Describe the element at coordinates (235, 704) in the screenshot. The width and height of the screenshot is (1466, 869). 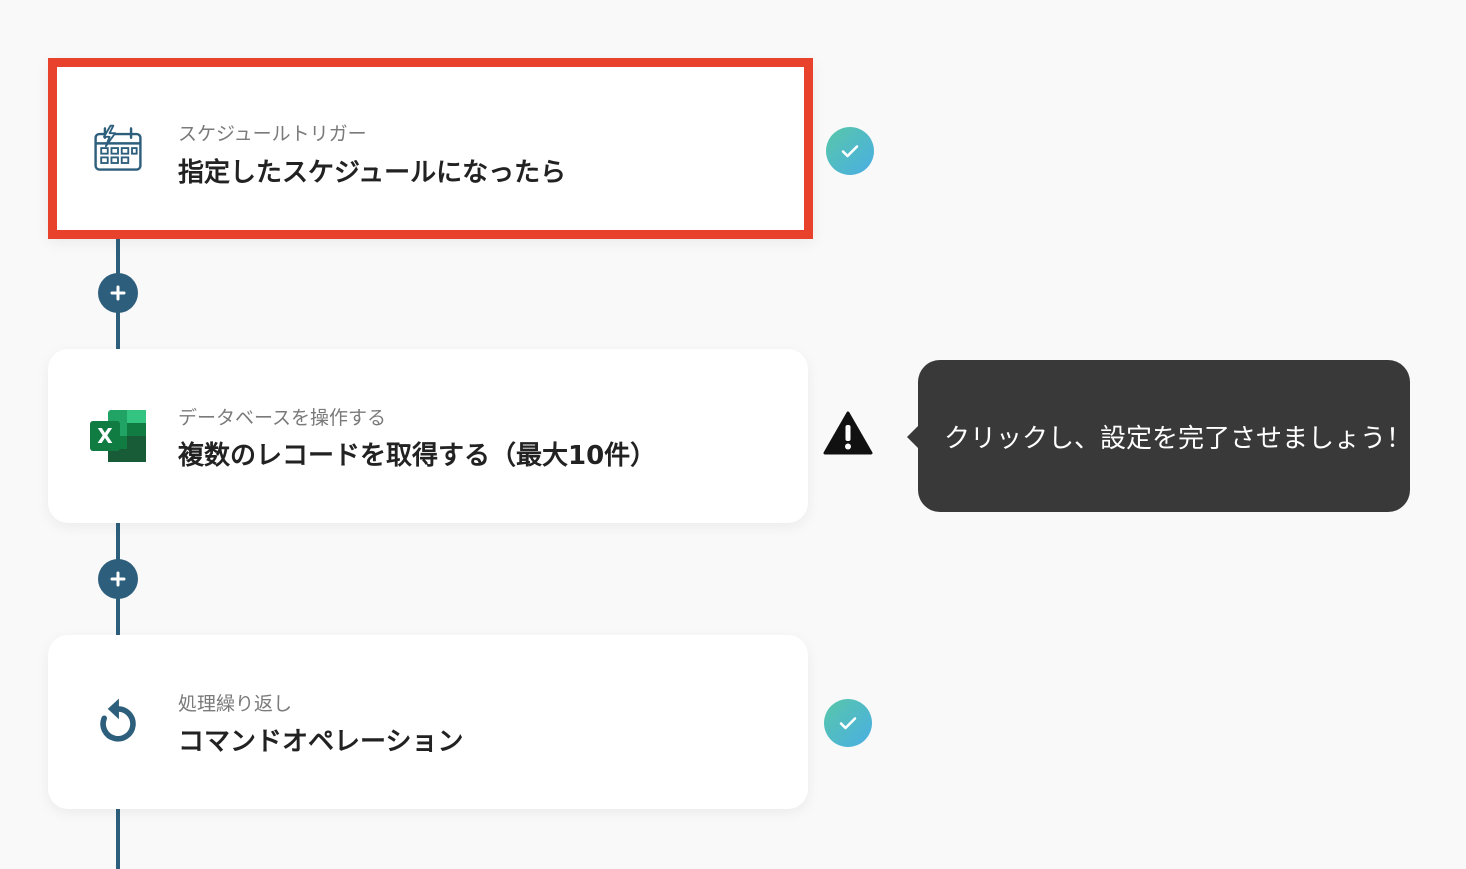
I see `step-subtitle: 処理繰り返し` at that location.